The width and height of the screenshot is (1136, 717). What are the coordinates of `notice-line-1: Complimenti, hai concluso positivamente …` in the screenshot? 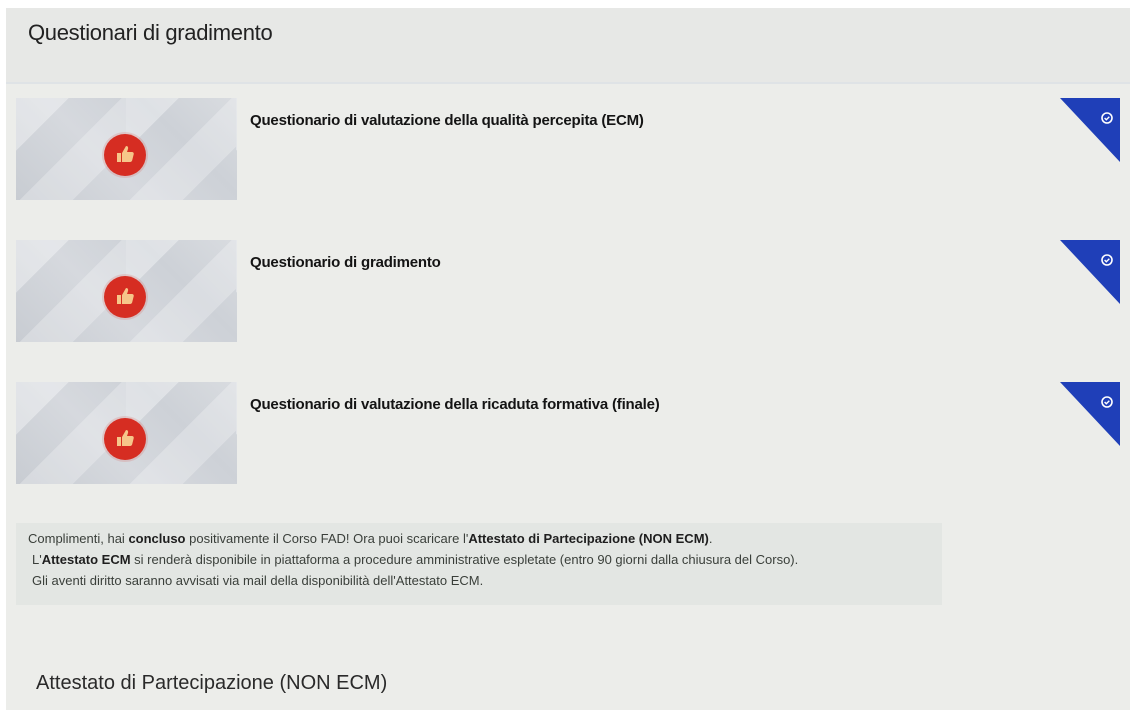 It's located at (370, 538).